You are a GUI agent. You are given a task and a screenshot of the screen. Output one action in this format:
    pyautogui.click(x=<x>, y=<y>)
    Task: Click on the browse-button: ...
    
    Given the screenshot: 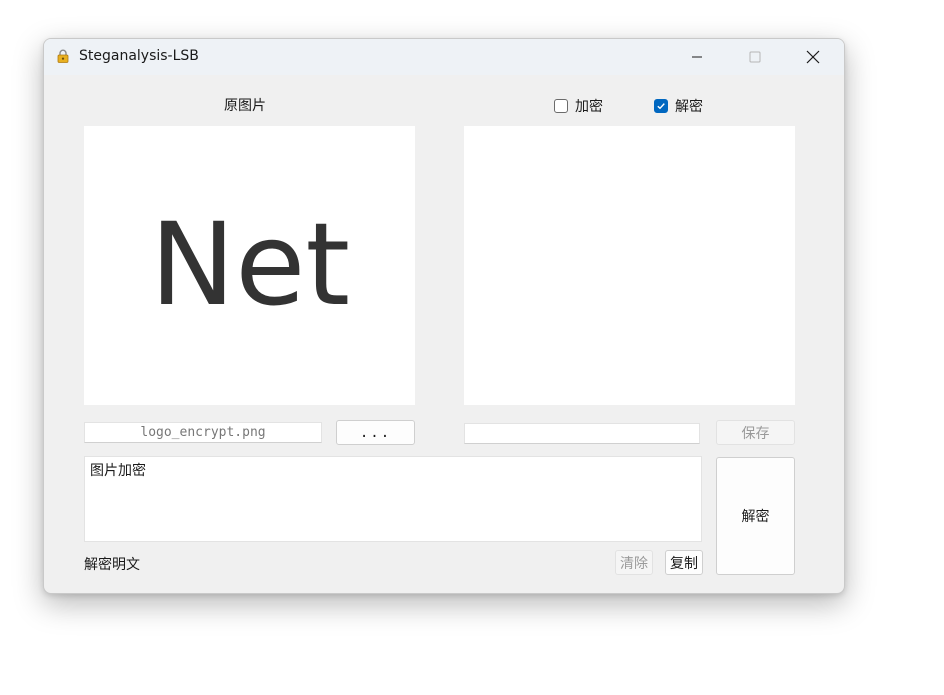 What is the action you would take?
    pyautogui.click(x=375, y=432)
    